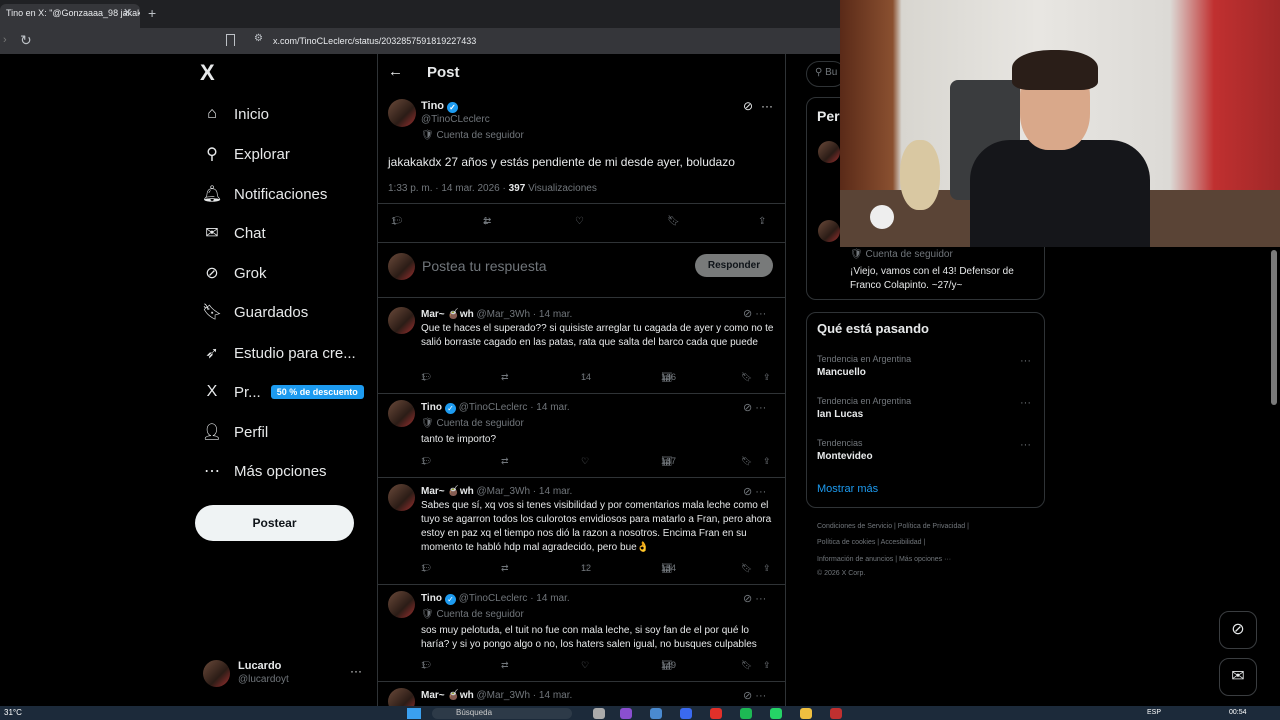  Describe the element at coordinates (207, 73) in the screenshot. I see `x-logo-icon: X` at that location.